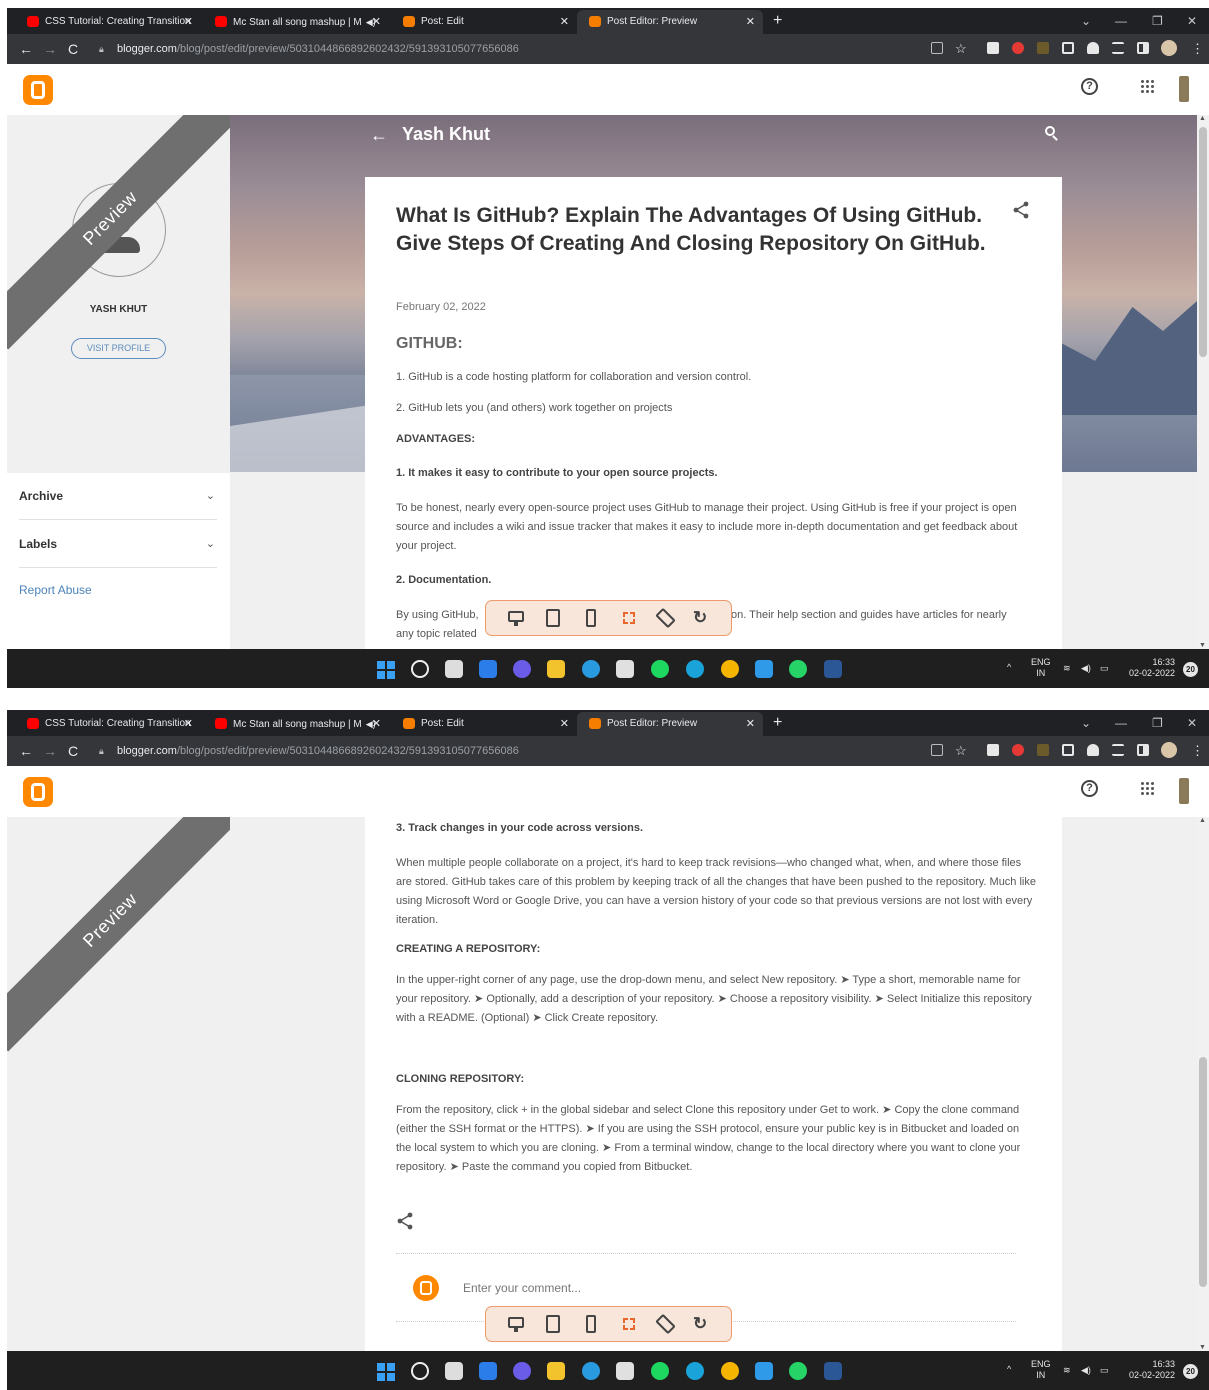 The height and width of the screenshot is (1390, 1209). What do you see at coordinates (1190, 1371) in the screenshot?
I see `notification-badge: 20` at bounding box center [1190, 1371].